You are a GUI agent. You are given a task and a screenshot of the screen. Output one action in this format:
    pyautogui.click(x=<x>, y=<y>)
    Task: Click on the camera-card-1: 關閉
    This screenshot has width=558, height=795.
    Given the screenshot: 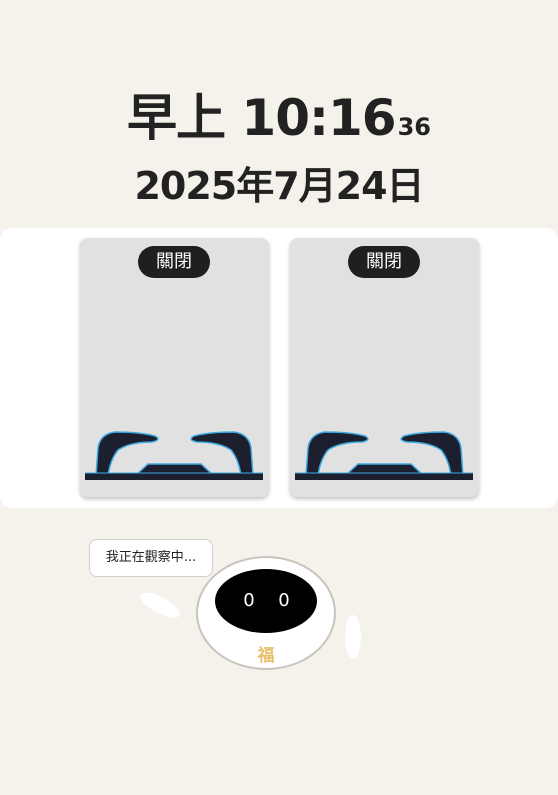 What is the action you would take?
    pyautogui.click(x=174, y=367)
    